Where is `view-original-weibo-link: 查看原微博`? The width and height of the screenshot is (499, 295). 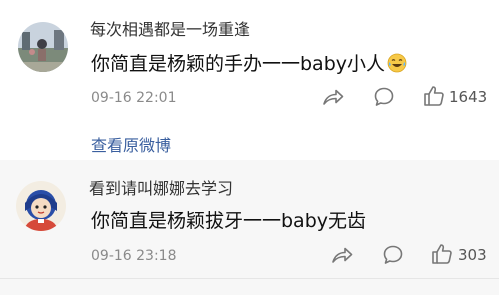 view-original-weibo-link: 查看原微博 is located at coordinates (131, 146).